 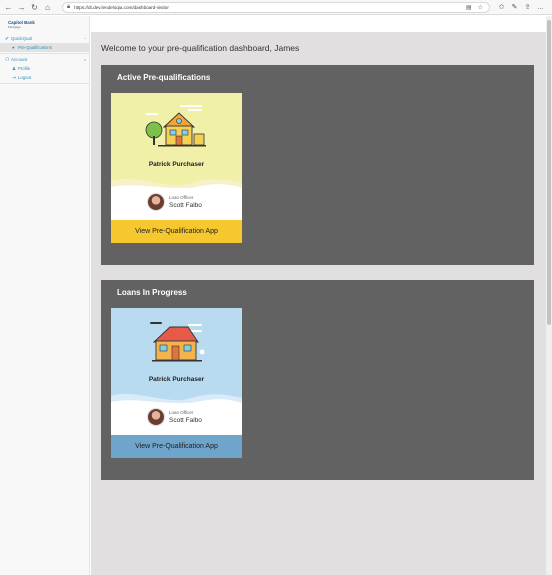 What do you see at coordinates (25, 77) in the screenshot?
I see `sidebar-item-label: Logout` at bounding box center [25, 77].